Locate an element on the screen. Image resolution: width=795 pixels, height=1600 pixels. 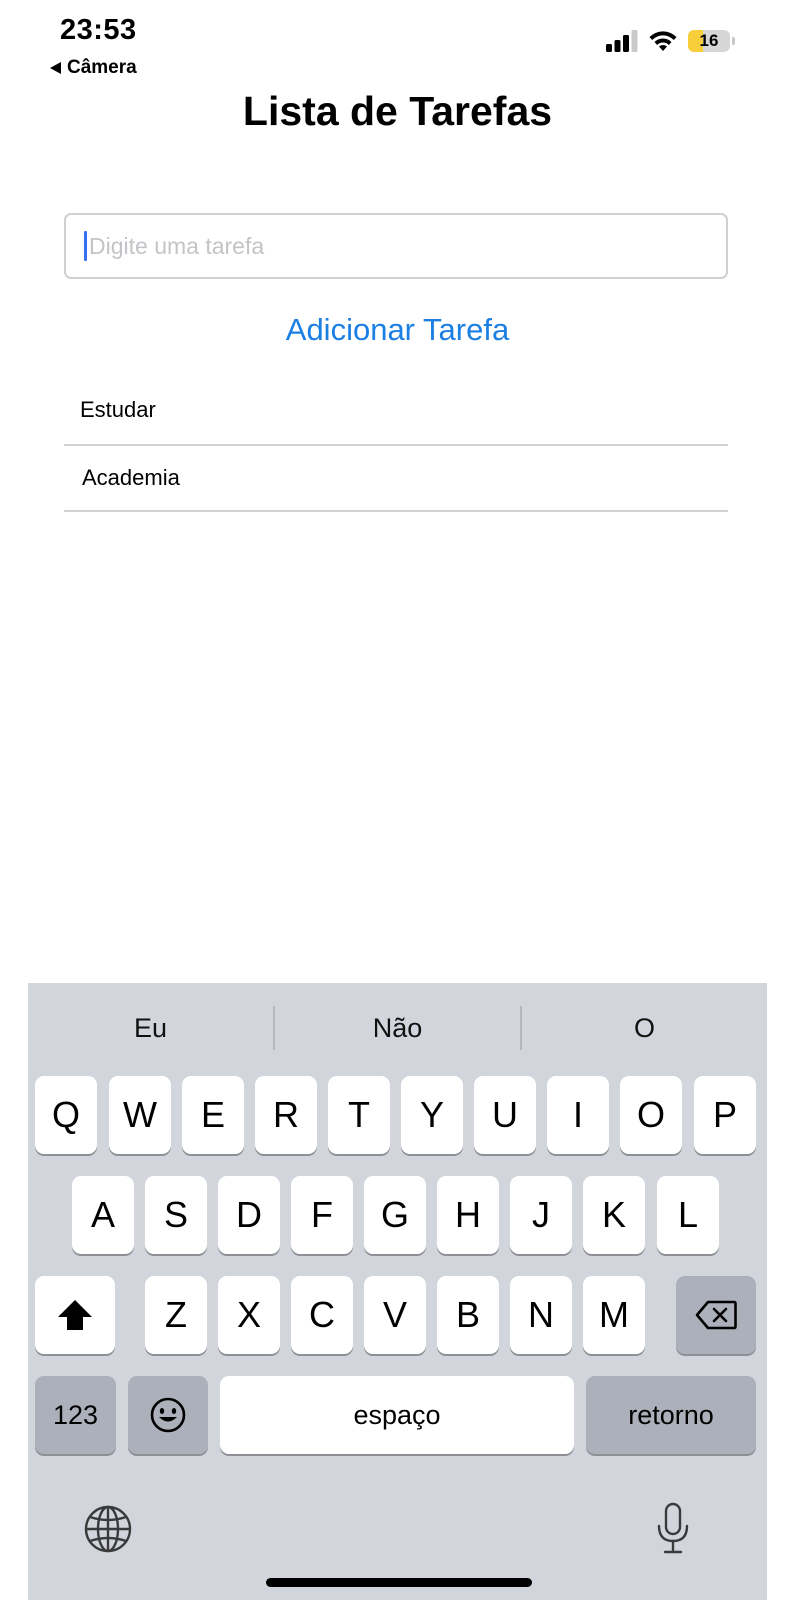
shift-key is located at coordinates (75, 1315).